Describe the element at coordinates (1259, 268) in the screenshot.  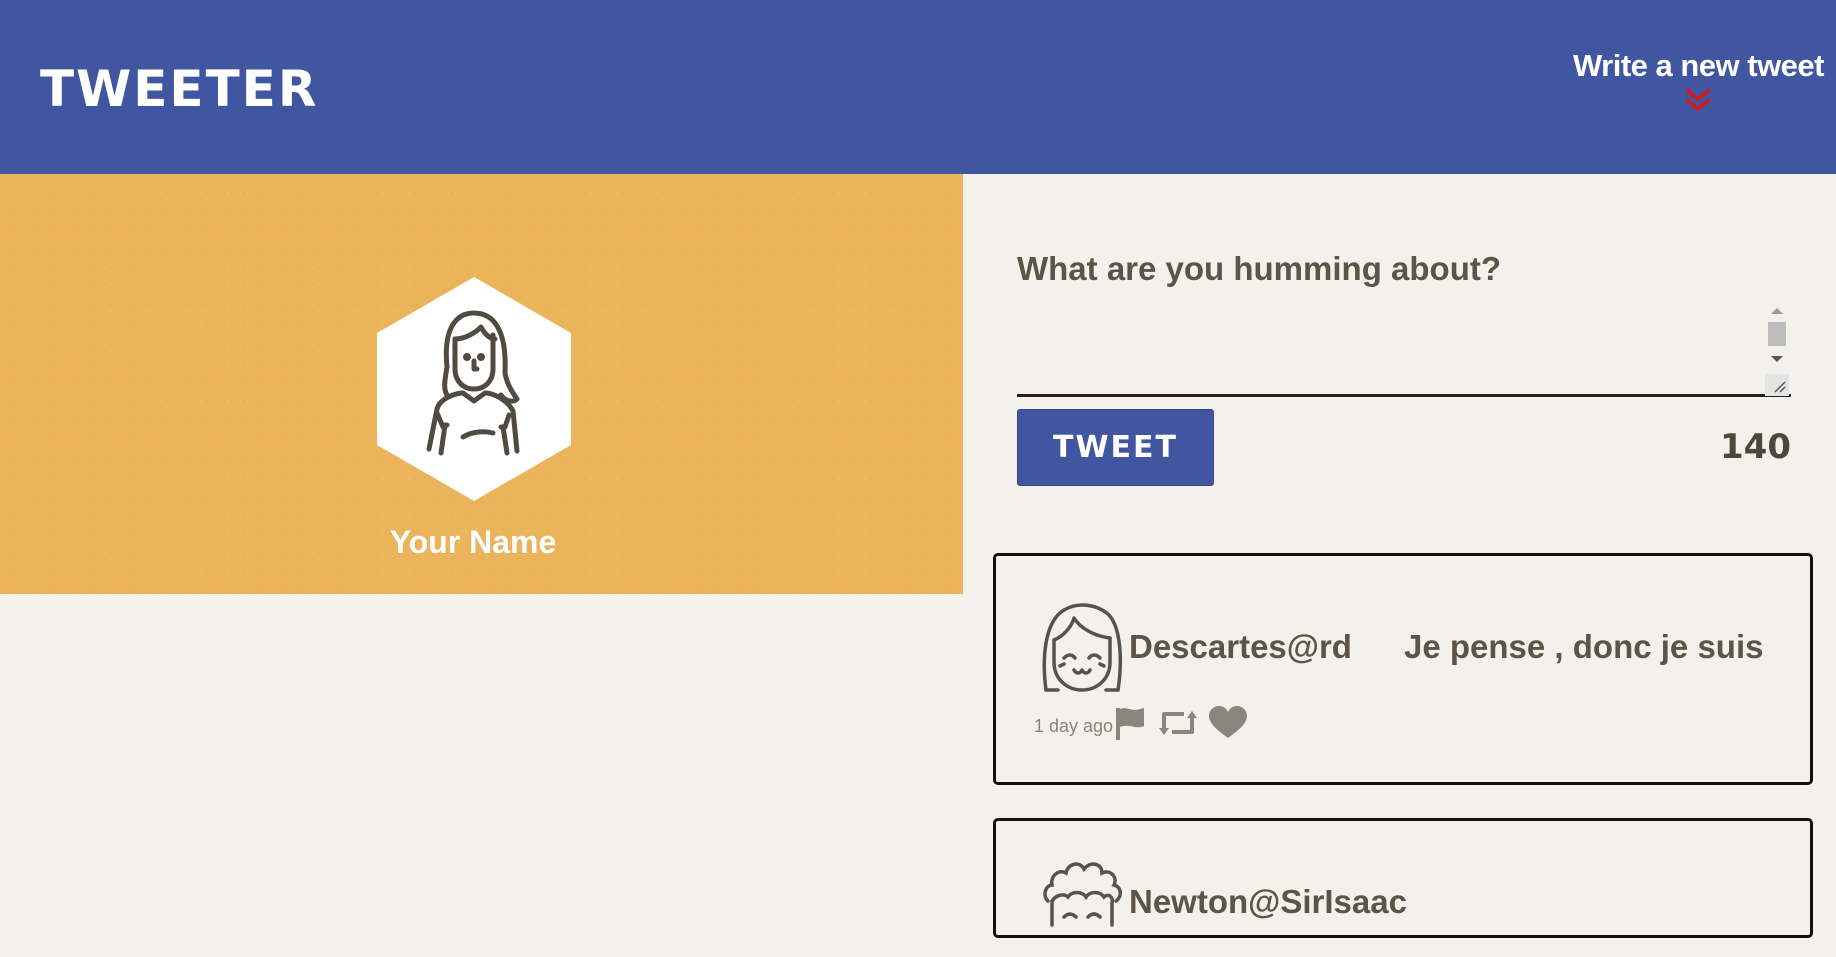
I see `tweet-prompt-label: What are you humming about?` at that location.